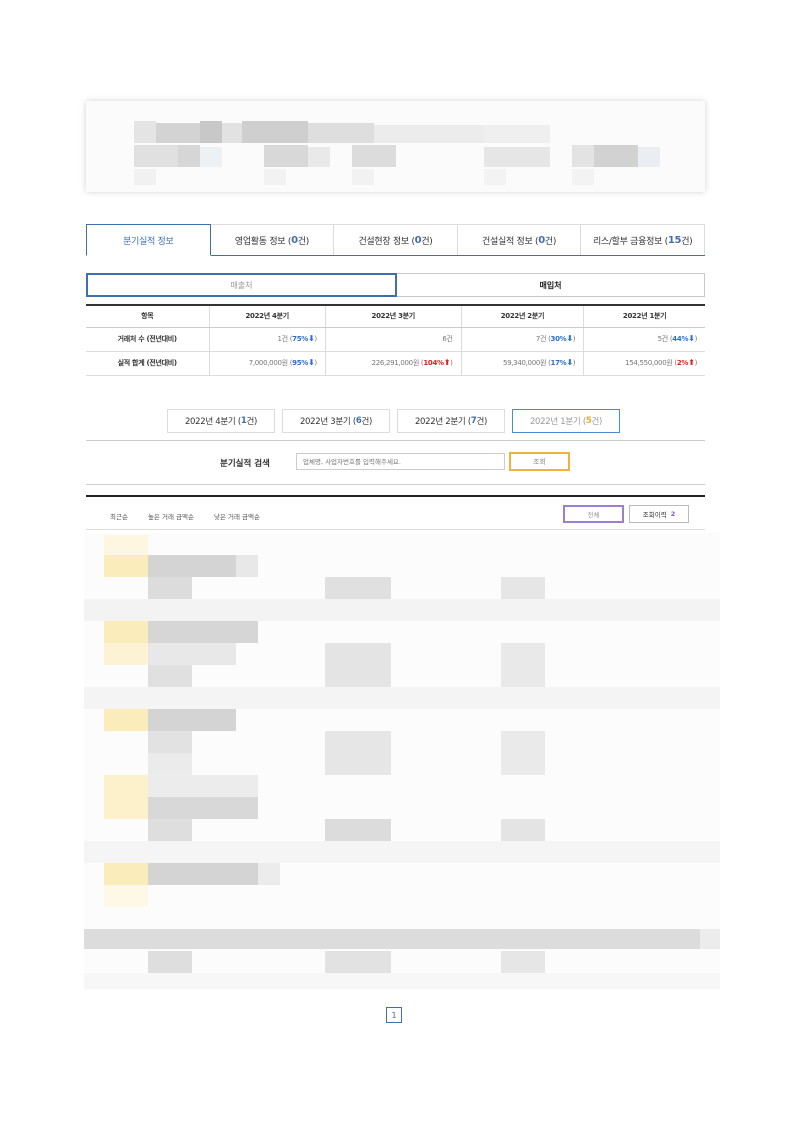 Image resolution: width=793 pixels, height=1122 pixels. I want to click on tab-sales-activity: 영업활동 정보 (0 건), so click(272, 239).